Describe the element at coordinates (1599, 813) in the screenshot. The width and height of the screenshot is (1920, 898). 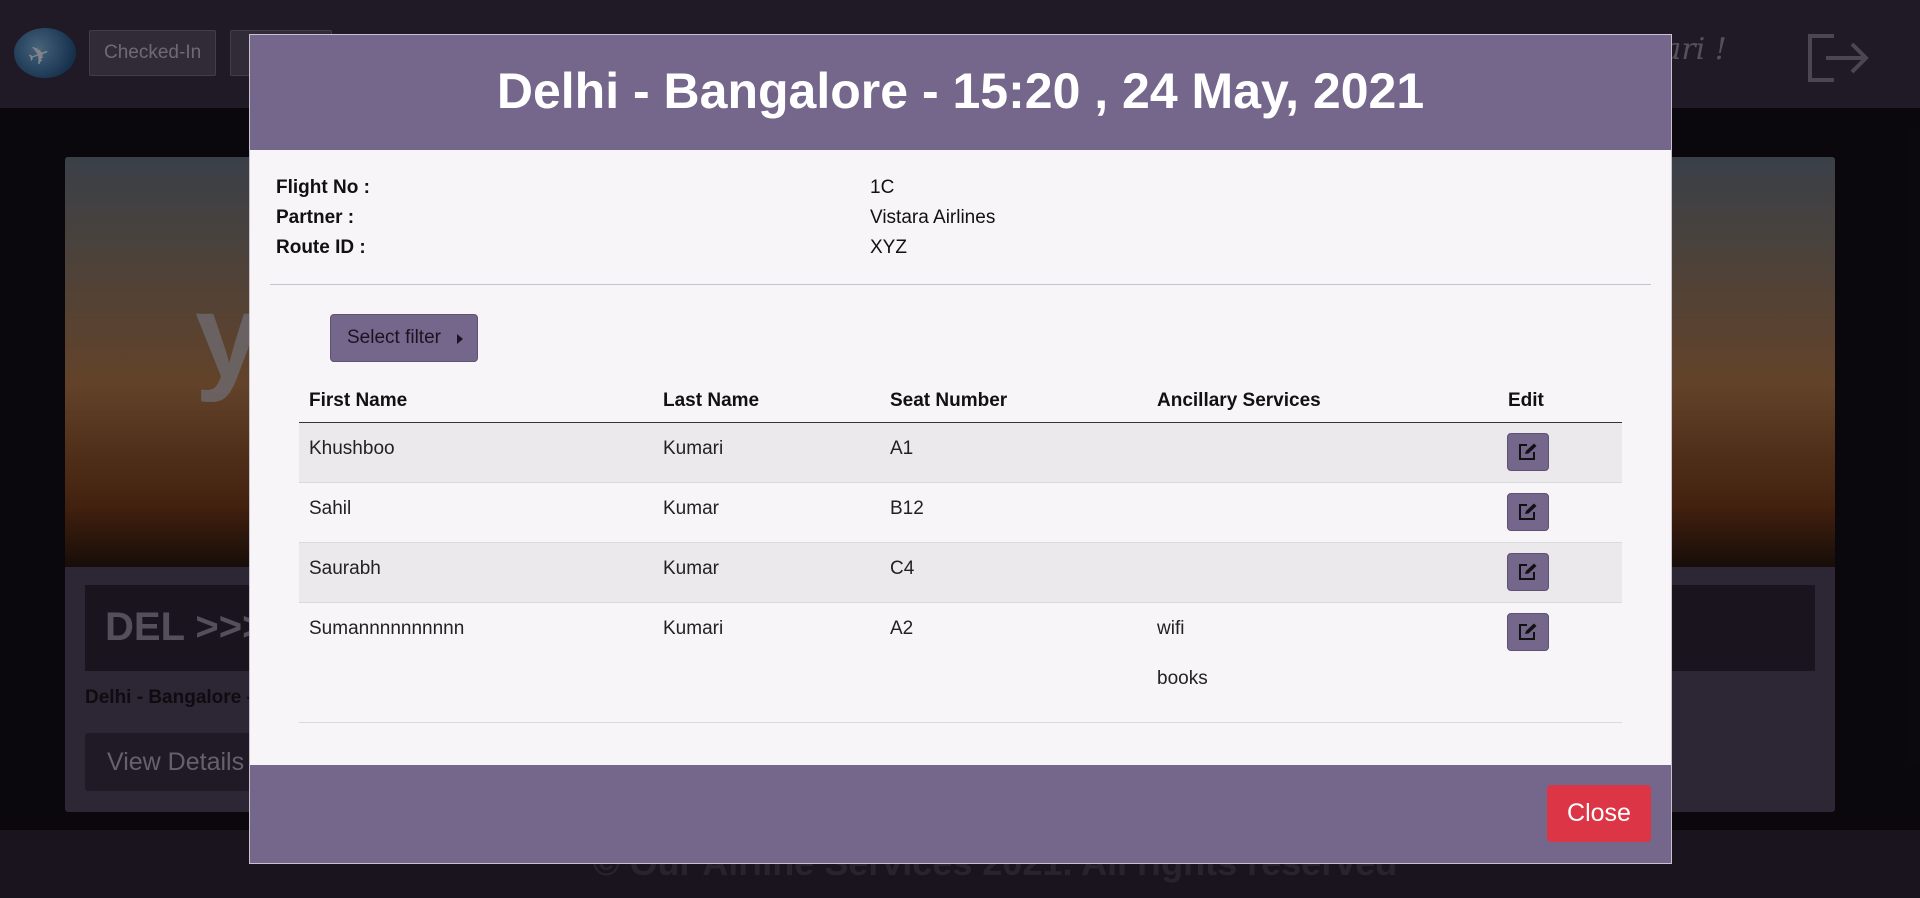
I see `close-button: Close` at that location.